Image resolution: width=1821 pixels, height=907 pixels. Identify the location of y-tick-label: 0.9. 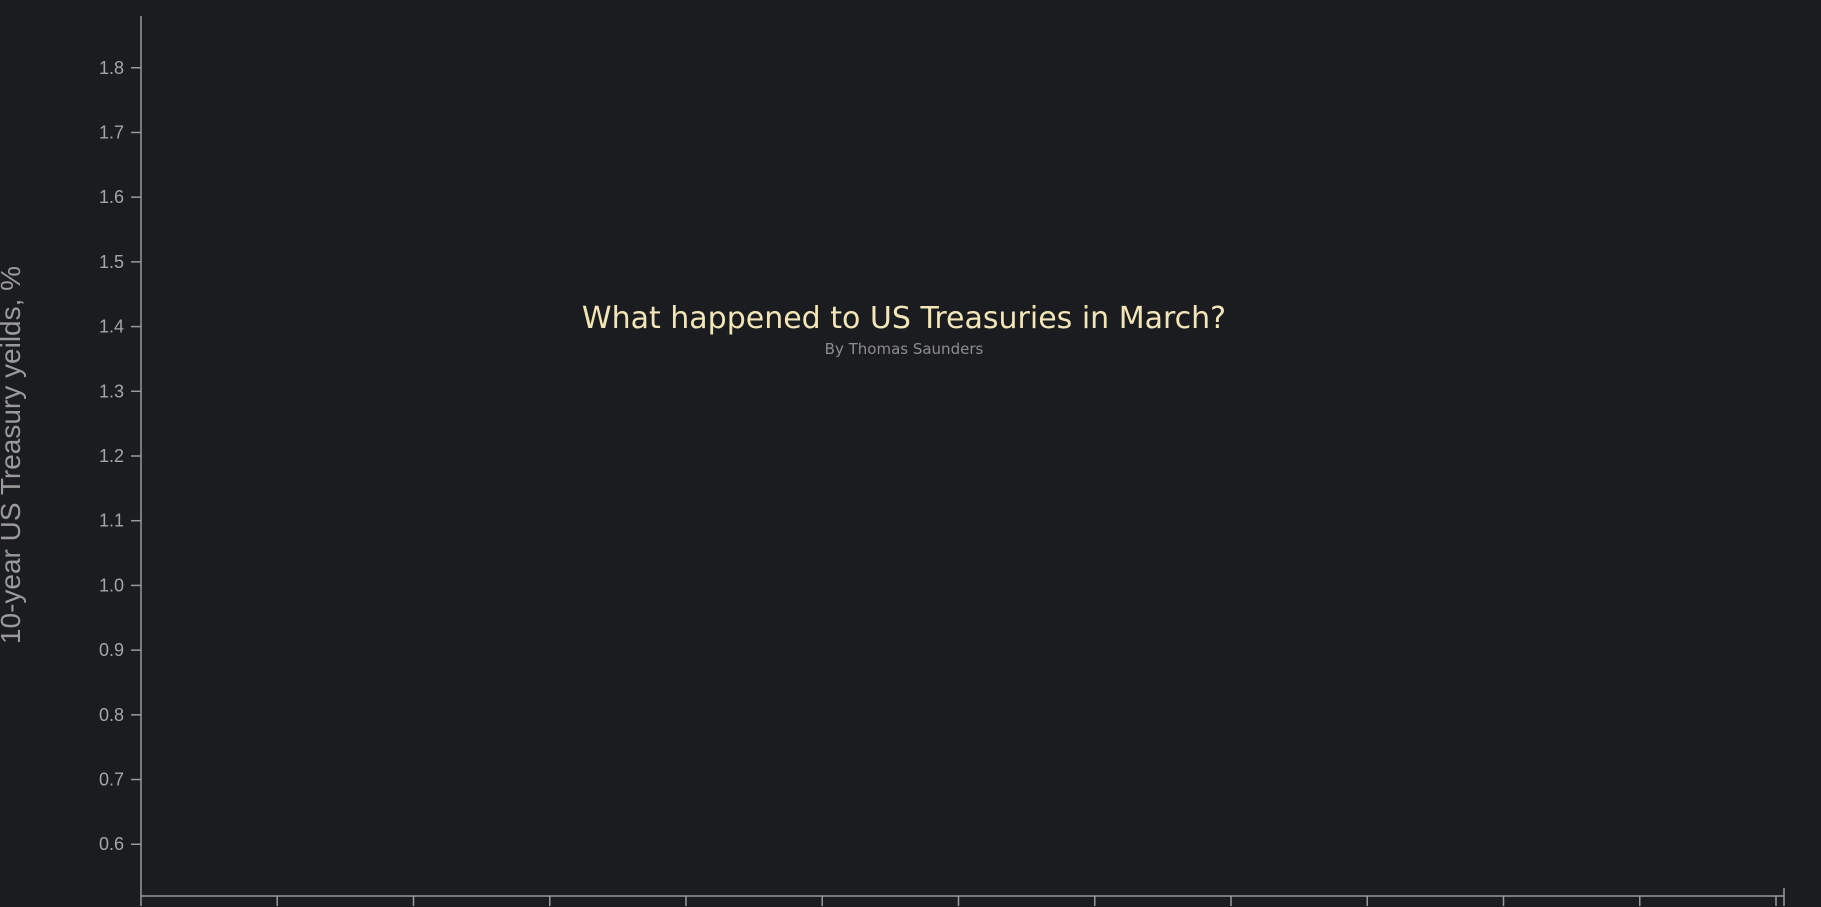
(111, 650).